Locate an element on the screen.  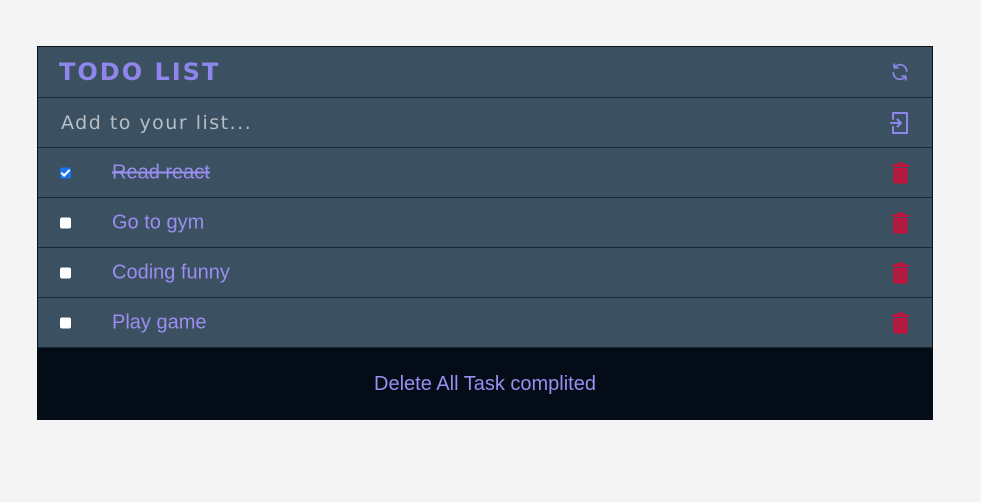
delete-completed-button: Delete All Task complited is located at coordinates (485, 384).